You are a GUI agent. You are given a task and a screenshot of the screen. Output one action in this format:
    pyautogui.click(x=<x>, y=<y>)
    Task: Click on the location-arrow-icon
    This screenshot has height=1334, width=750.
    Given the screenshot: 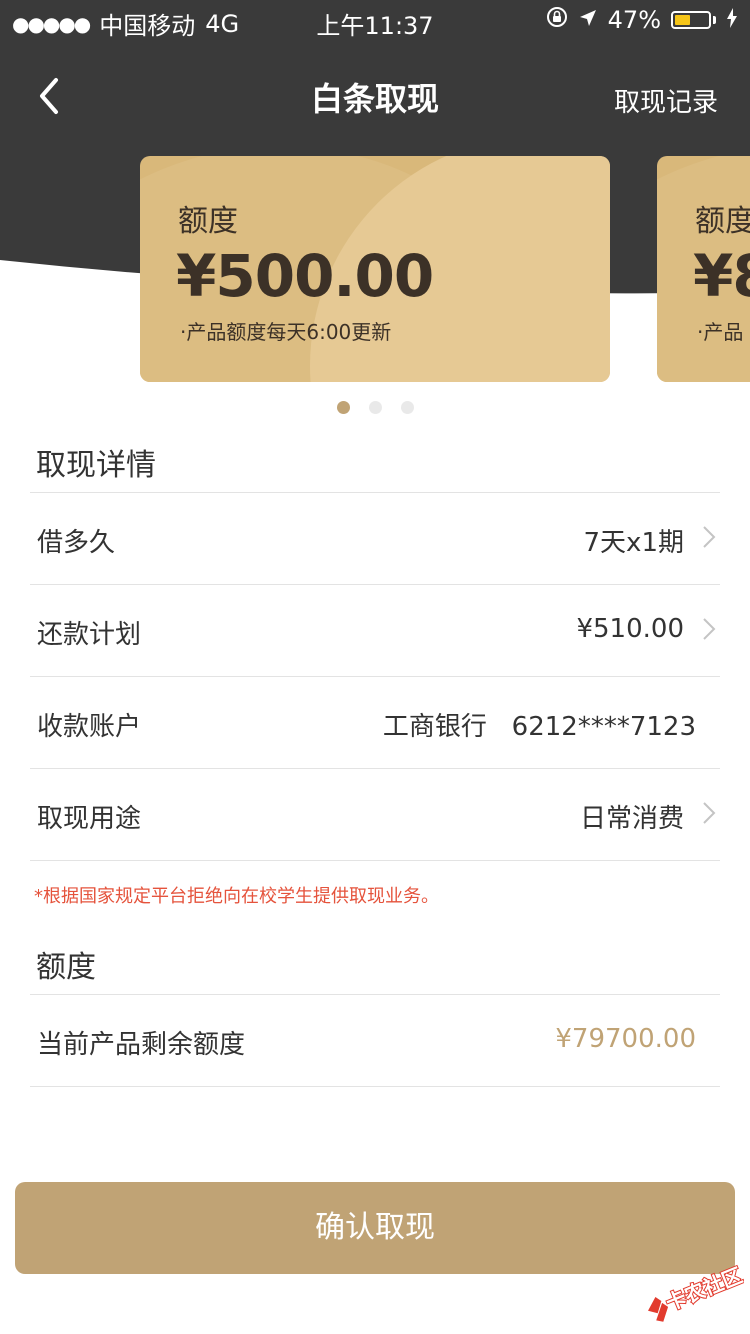 What is the action you would take?
    pyautogui.click(x=588, y=20)
    